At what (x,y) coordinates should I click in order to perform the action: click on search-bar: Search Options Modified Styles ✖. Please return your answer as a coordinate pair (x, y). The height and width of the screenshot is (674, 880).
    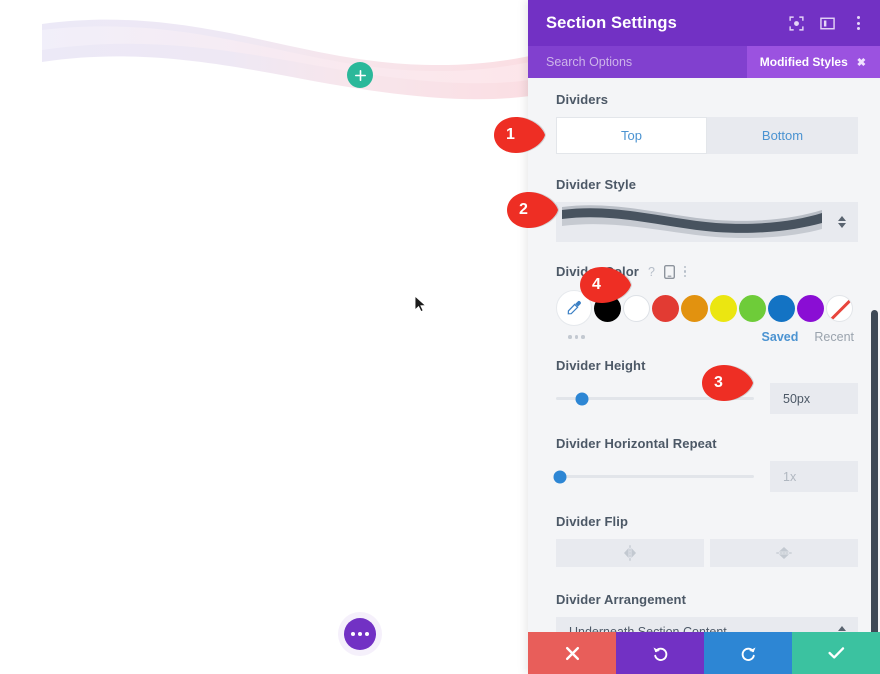
    Looking at the image, I should click on (704, 62).